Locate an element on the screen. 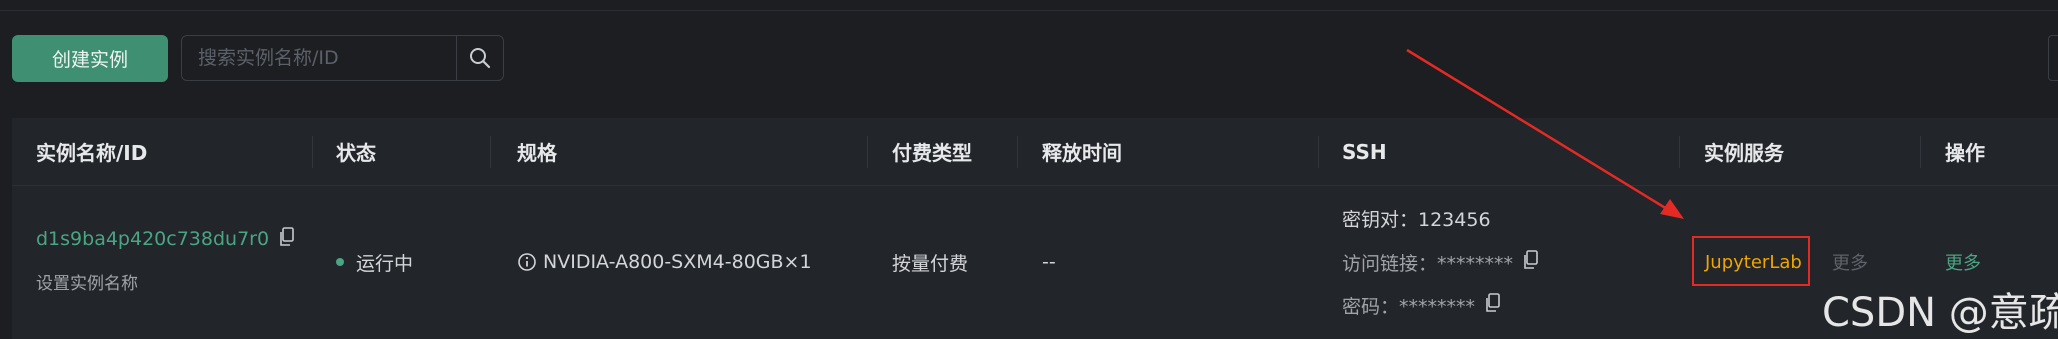  instance-id-cell: d1s9ba4p420c738du7r0 is located at coordinates (165, 239).